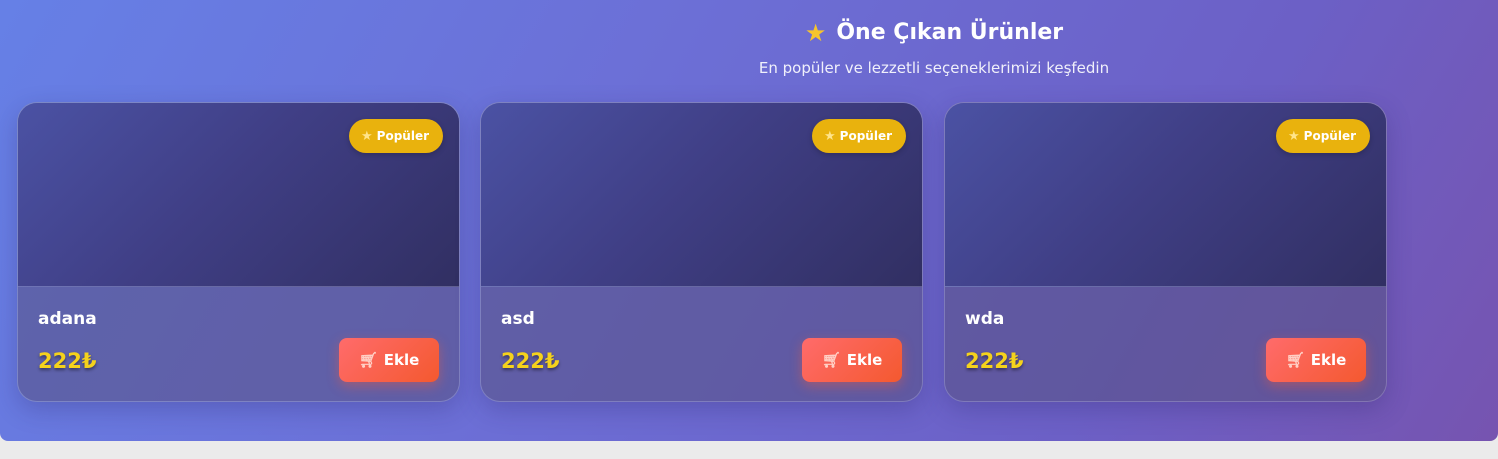 Image resolution: width=1498 pixels, height=459 pixels. What do you see at coordinates (985, 319) in the screenshot?
I see `product-name: wda` at bounding box center [985, 319].